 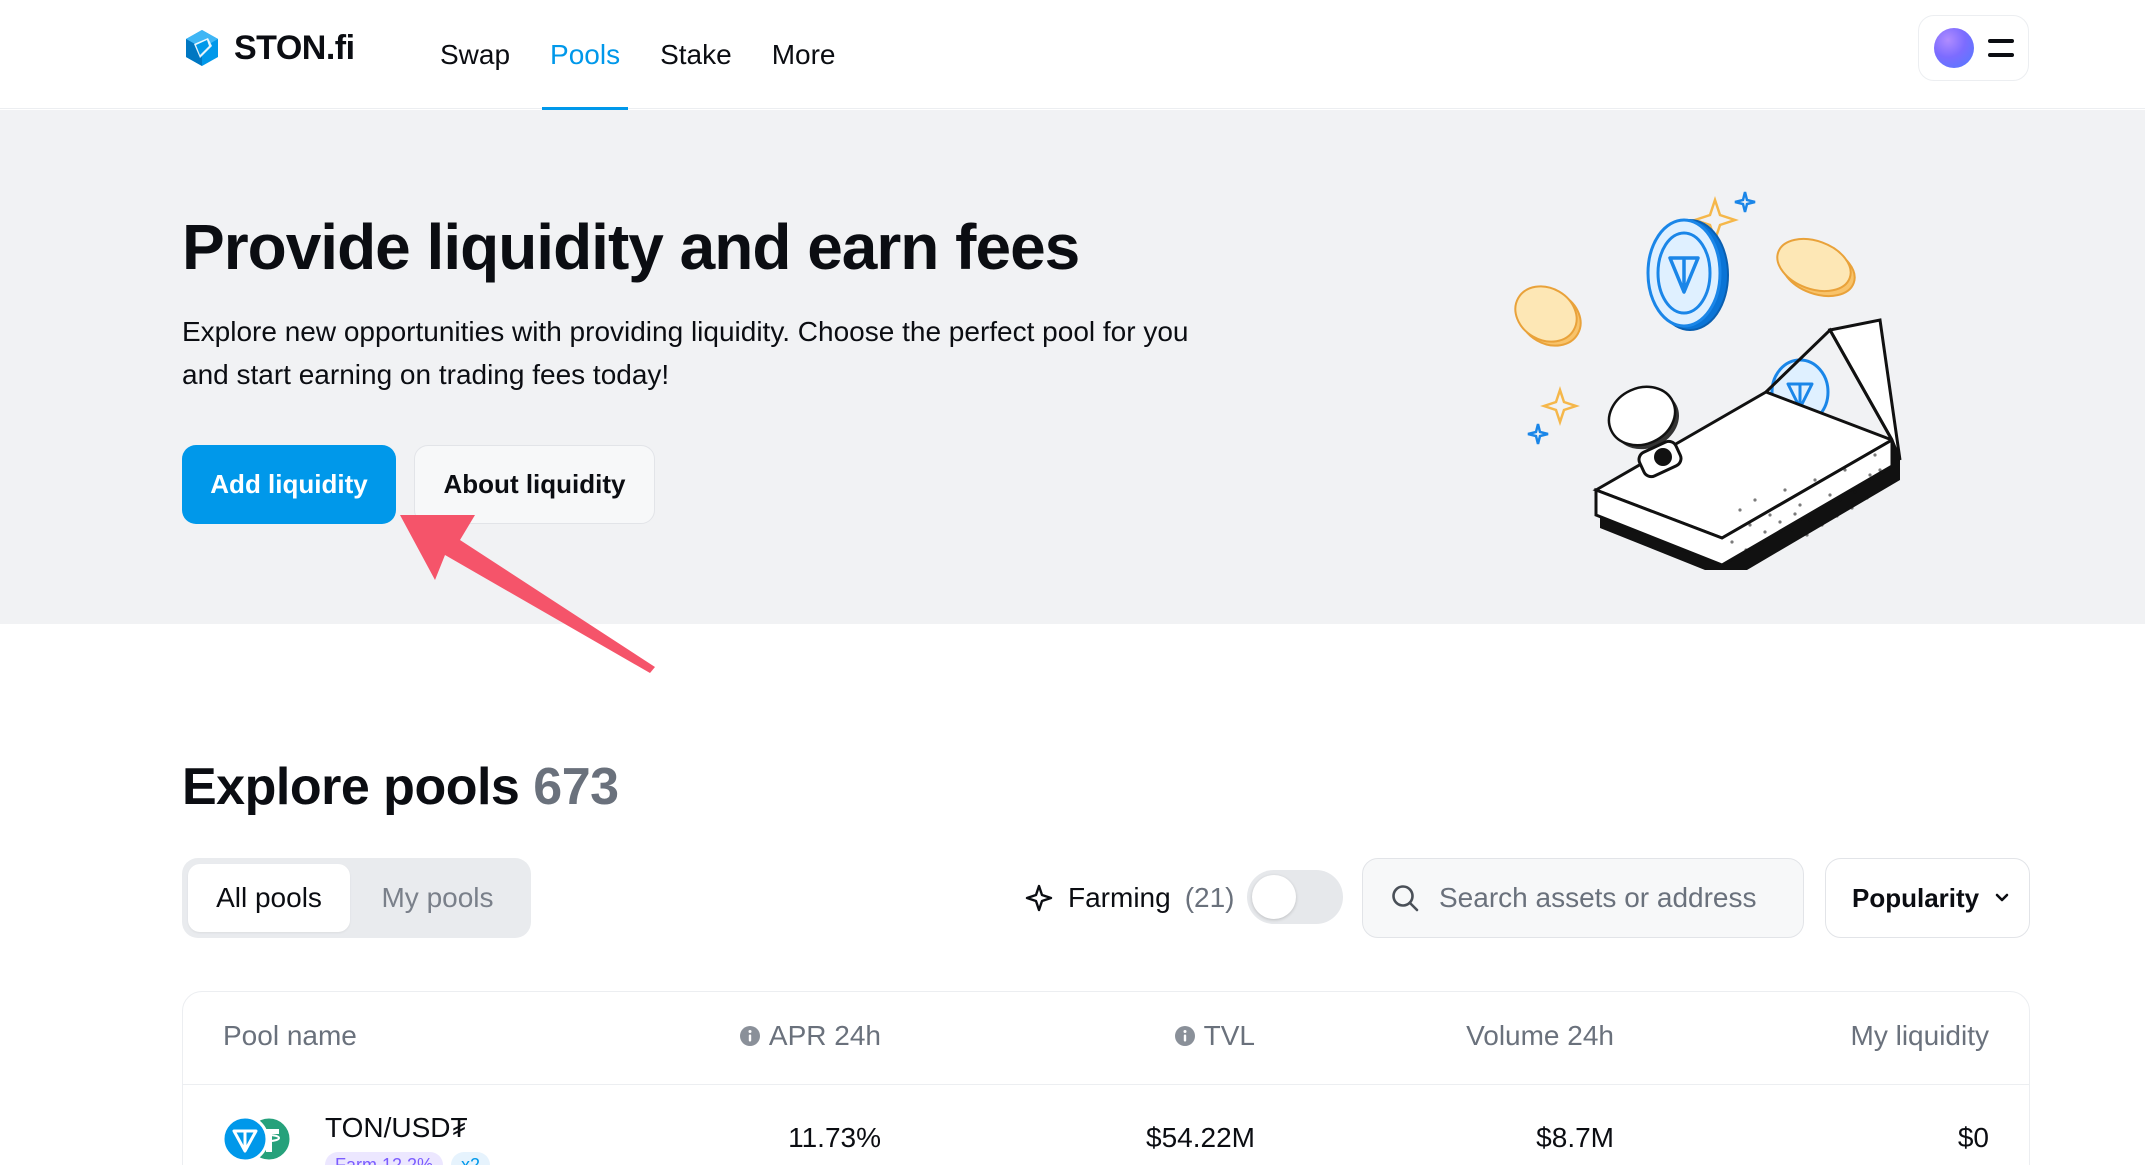 What do you see at coordinates (1119, 897) in the screenshot?
I see `farming-label: Farming` at bounding box center [1119, 897].